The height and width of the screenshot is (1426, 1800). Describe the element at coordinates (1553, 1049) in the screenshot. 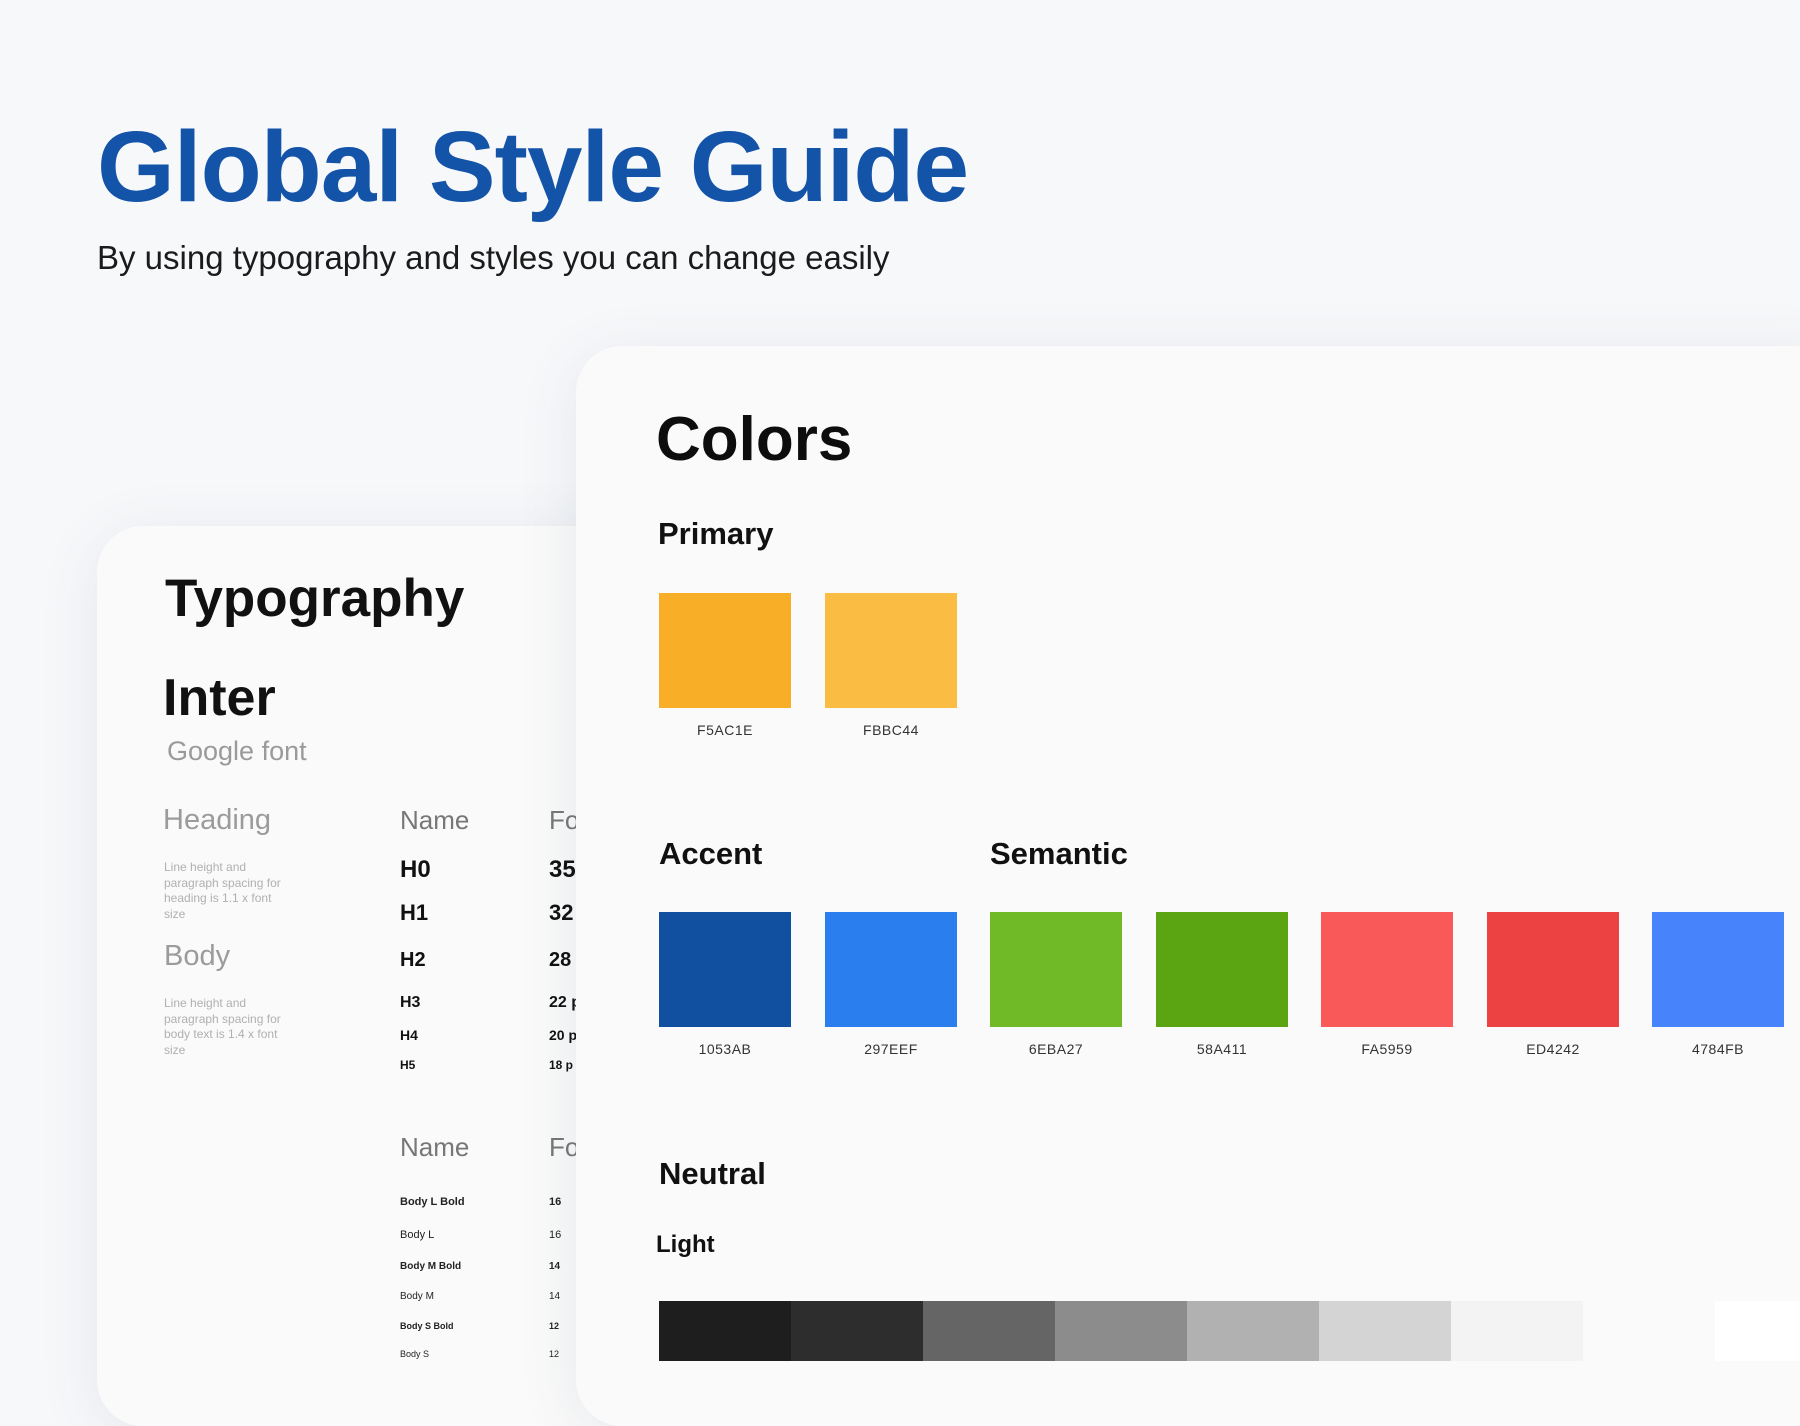

I see `color-hex-label: ED4242` at that location.